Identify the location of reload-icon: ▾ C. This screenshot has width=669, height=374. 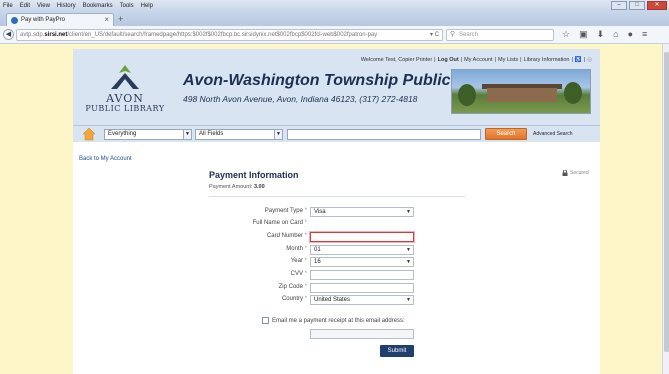
(434, 34).